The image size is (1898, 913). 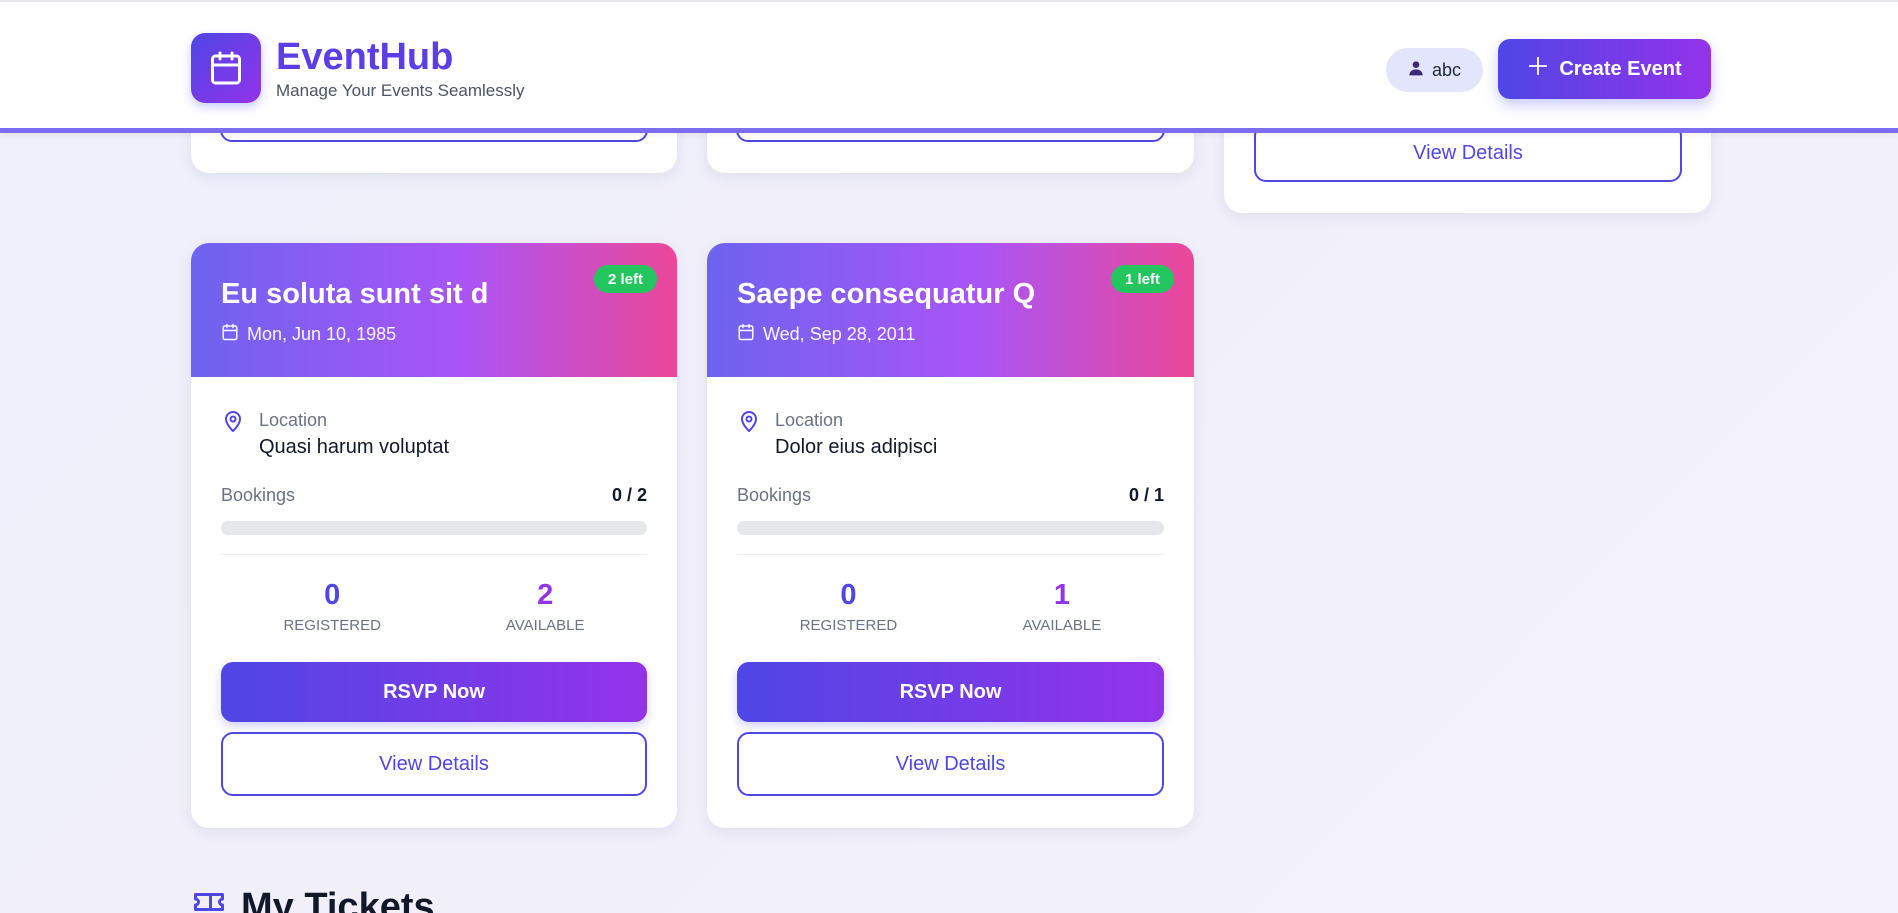 I want to click on available-stat: 1 AVAILABLE, so click(x=1062, y=606).